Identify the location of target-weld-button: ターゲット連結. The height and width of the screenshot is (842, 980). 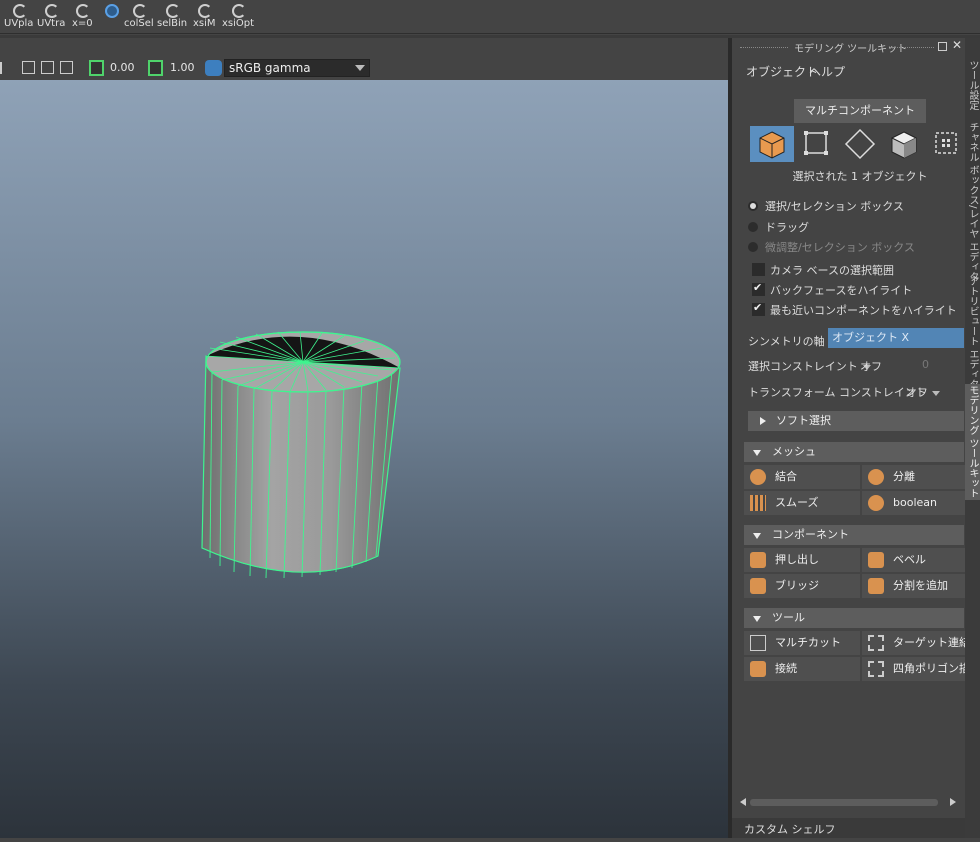
(920, 643).